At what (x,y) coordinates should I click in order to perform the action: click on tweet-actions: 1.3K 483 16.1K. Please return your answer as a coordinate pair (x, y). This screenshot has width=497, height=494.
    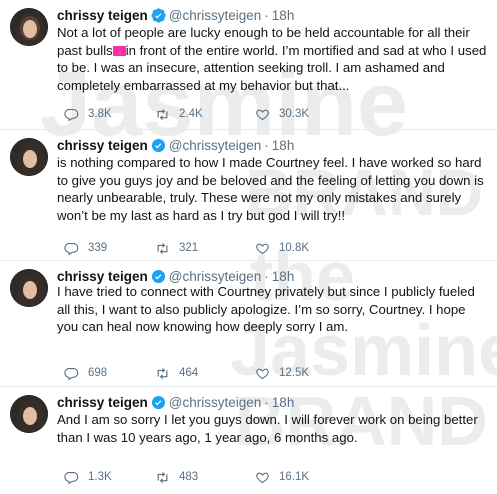
    Looking at the image, I should click on (209, 477).